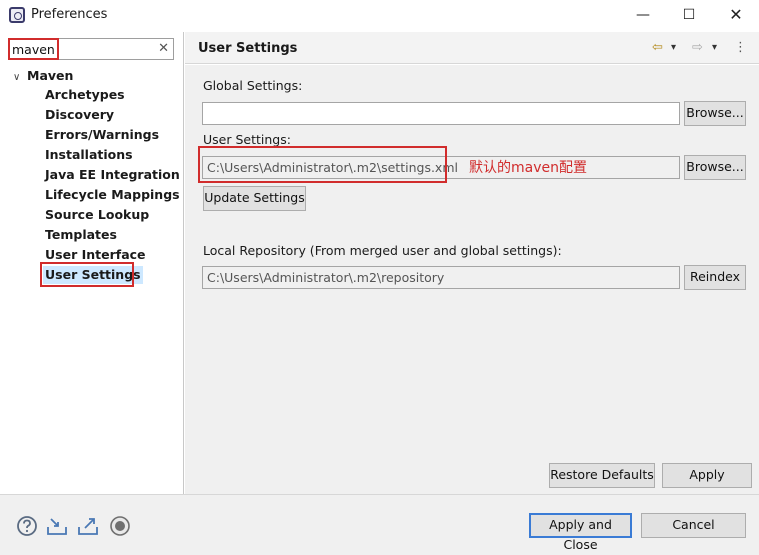 The width and height of the screenshot is (759, 555). Describe the element at coordinates (689, 15) in the screenshot. I see `maximize-button: ☐` at that location.